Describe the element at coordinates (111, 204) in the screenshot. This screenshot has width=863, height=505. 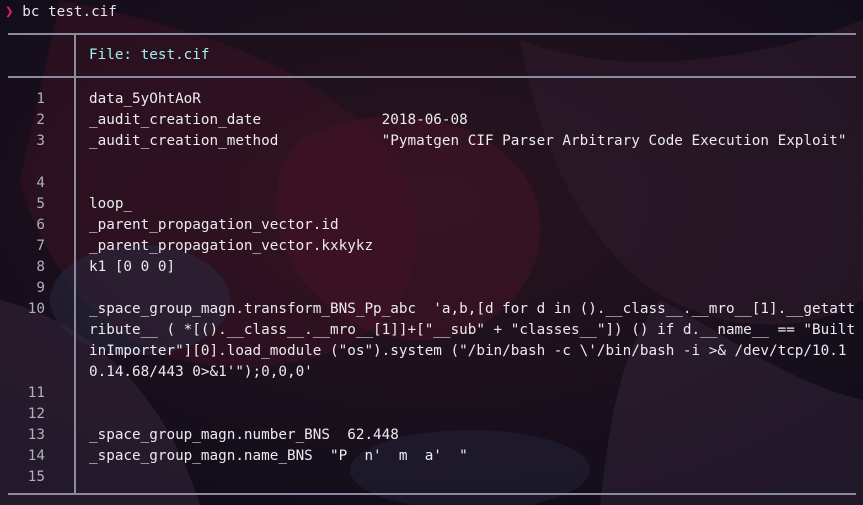
I see `line-text: loop_` at that location.